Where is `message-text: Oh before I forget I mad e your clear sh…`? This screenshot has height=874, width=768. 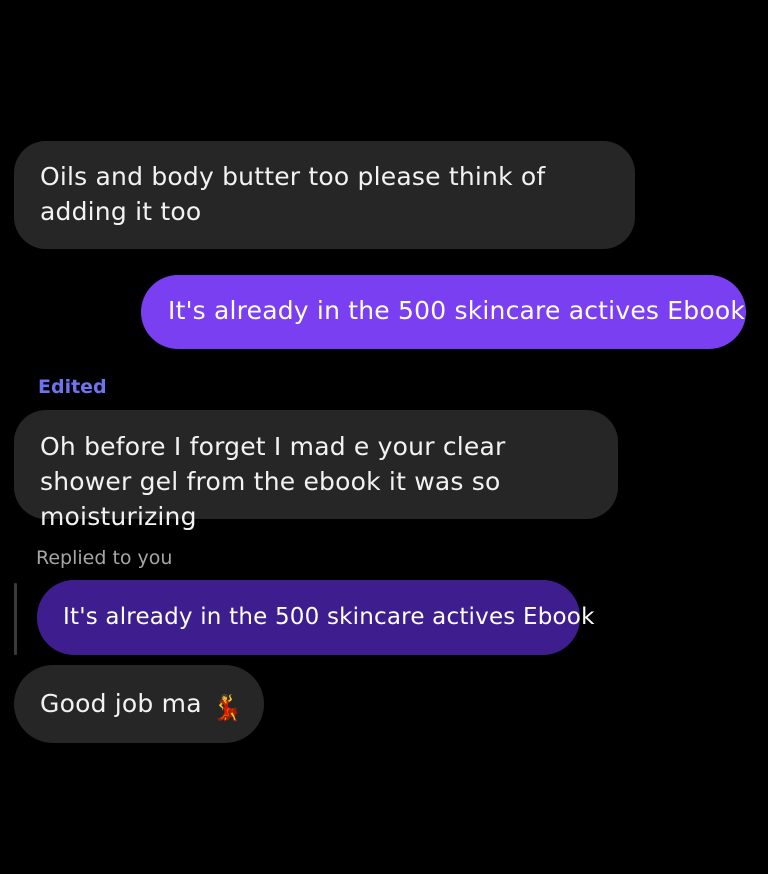
message-text: Oh before I forget I mad e your clear sh… is located at coordinates (273, 481).